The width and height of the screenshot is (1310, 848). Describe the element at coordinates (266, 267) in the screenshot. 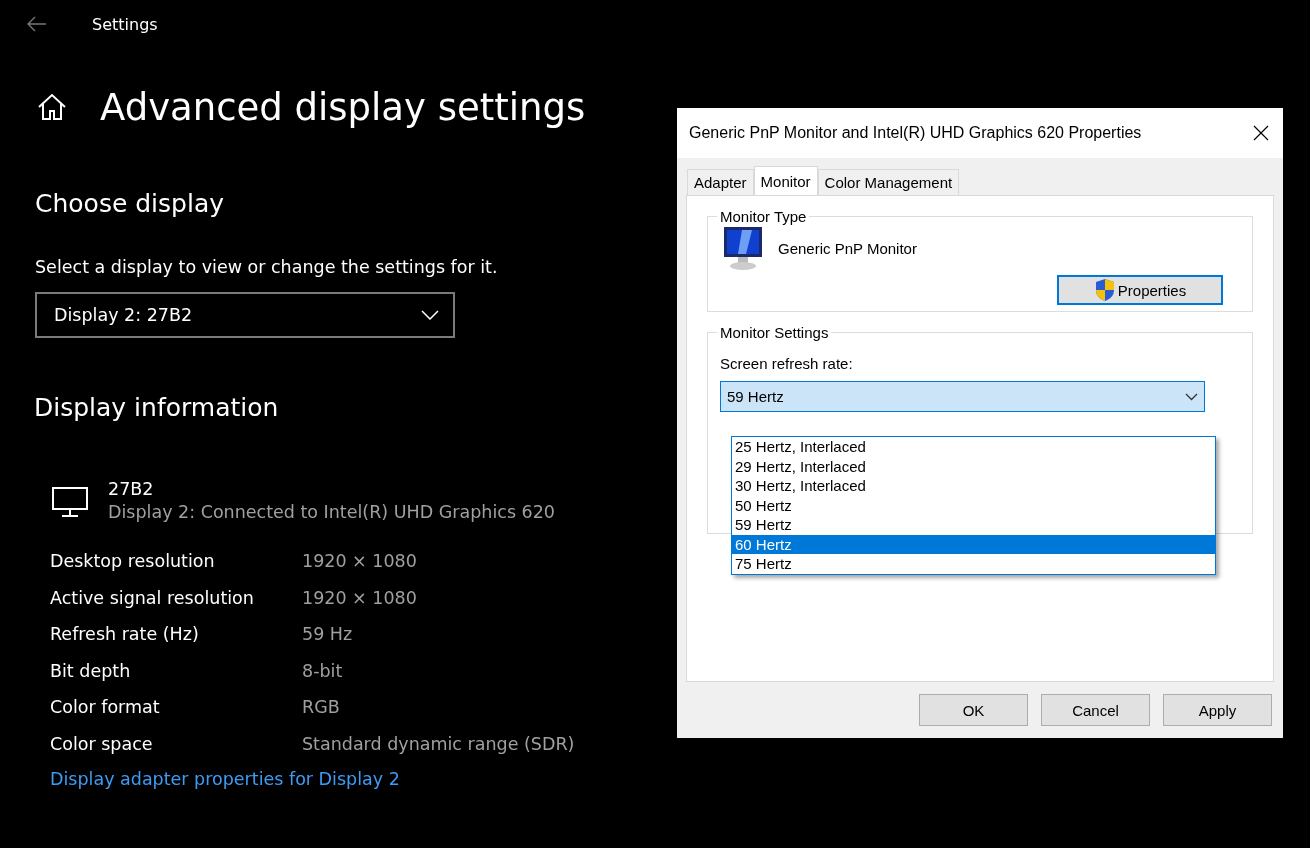

I see `prompt-text: Select a display to view or change the settings for it.` at that location.